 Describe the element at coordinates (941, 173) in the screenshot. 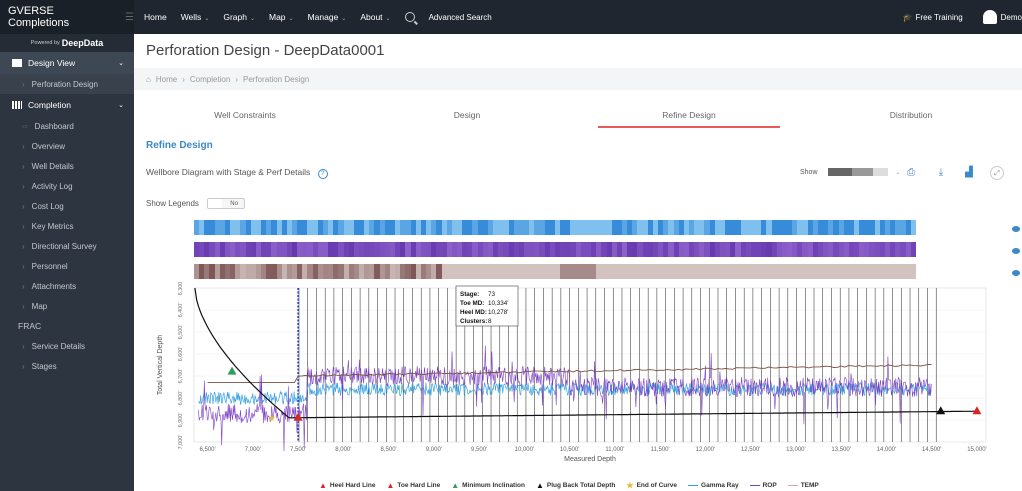

I see `download-icon: ⤓` at that location.